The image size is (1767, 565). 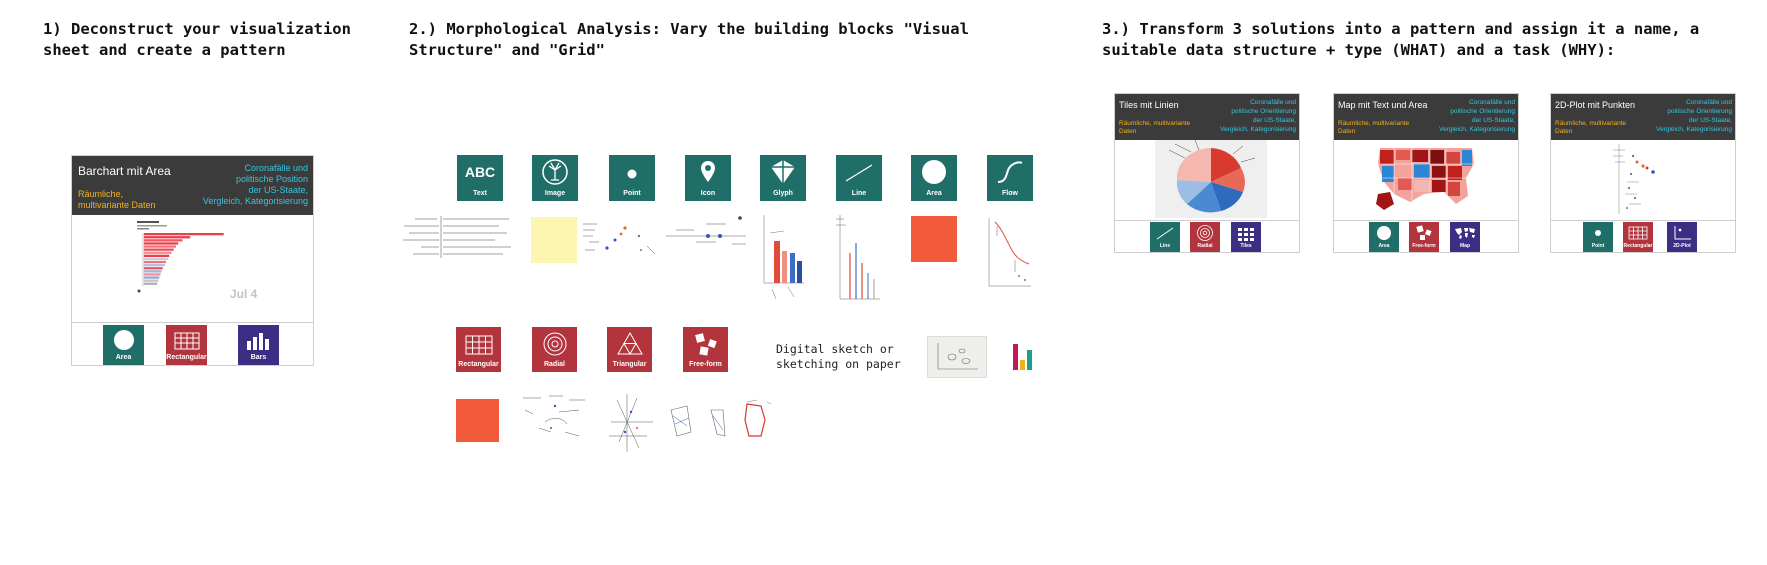 I want to click on triangular-grid-icon, so click(x=629, y=343).